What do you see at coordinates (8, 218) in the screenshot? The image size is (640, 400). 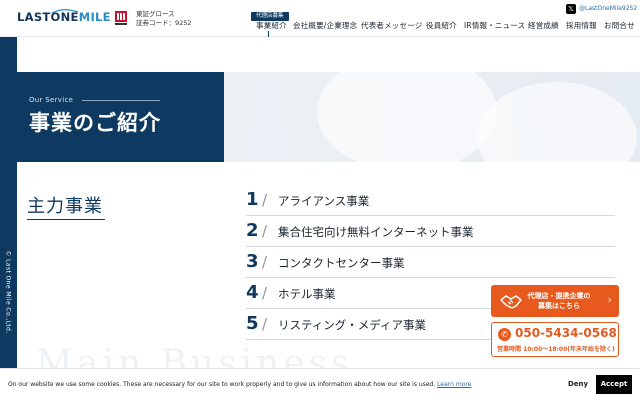 I see `side-strip: © Last One Mile Co.,Ltd.` at bounding box center [8, 218].